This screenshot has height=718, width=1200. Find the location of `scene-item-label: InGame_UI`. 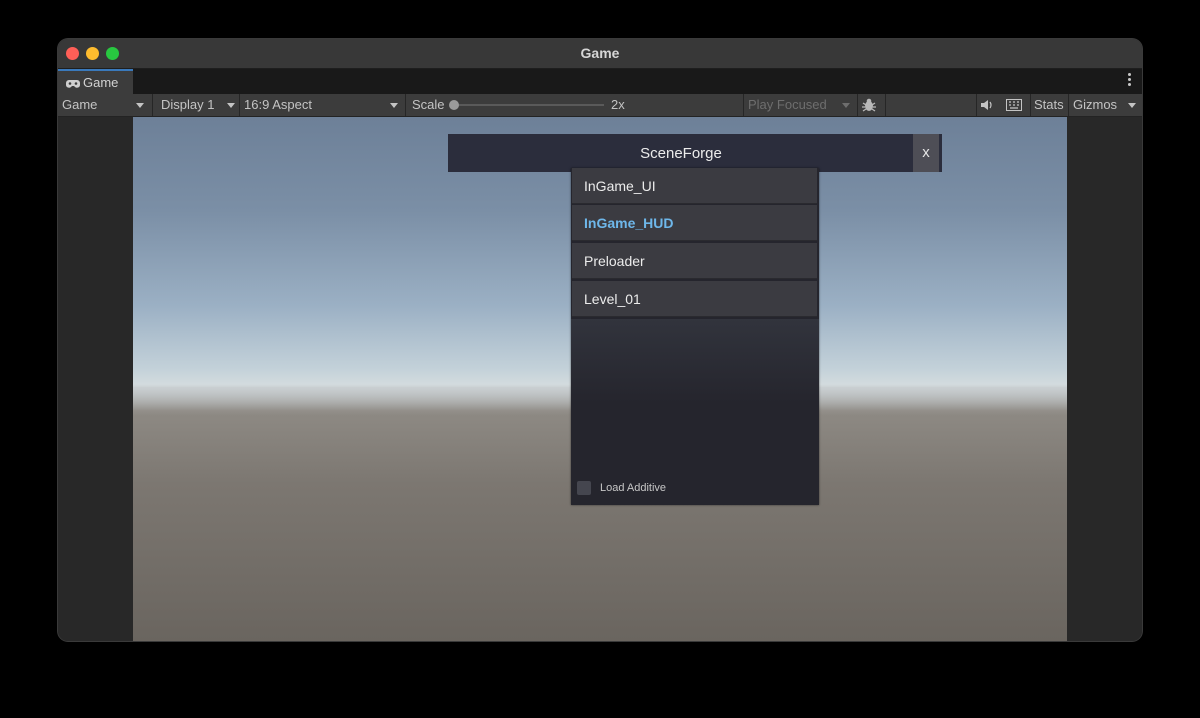

scene-item-label: InGame_UI is located at coordinates (620, 186).